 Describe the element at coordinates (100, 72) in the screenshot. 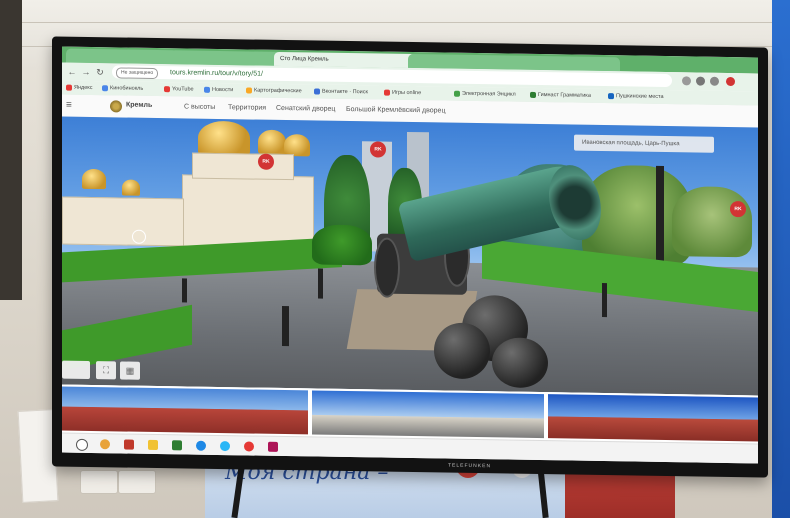

I see `reload-icon: ↻` at that location.